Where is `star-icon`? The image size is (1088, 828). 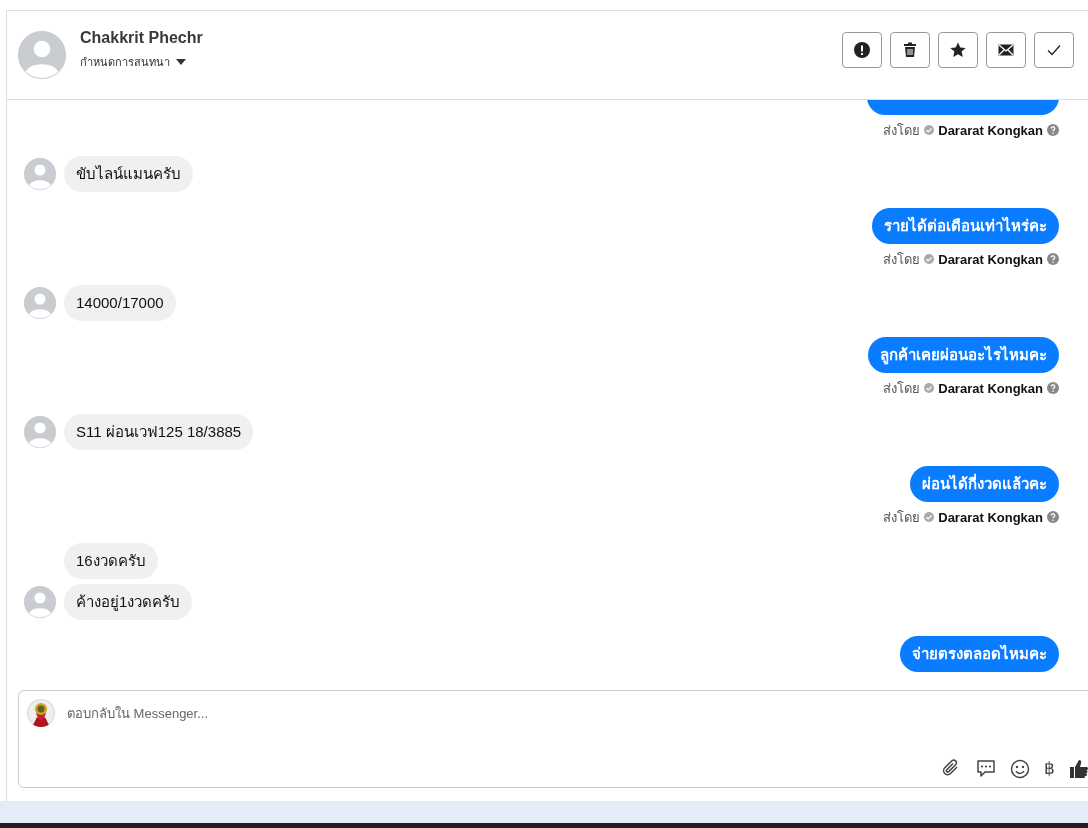 star-icon is located at coordinates (958, 50).